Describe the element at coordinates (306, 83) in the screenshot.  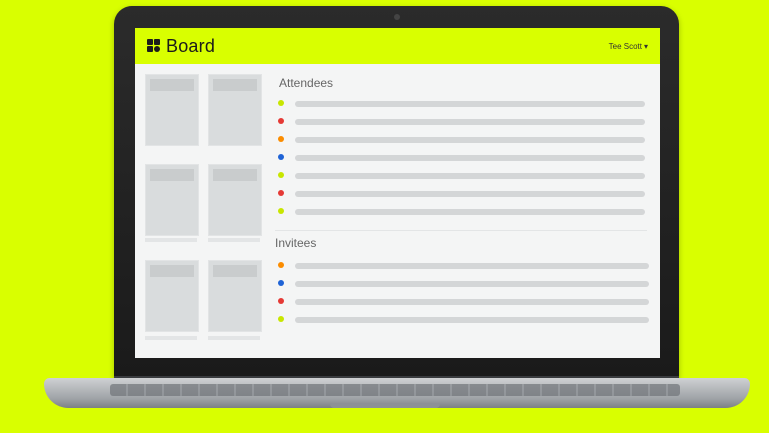
I see `attendees-title: Attendees` at that location.